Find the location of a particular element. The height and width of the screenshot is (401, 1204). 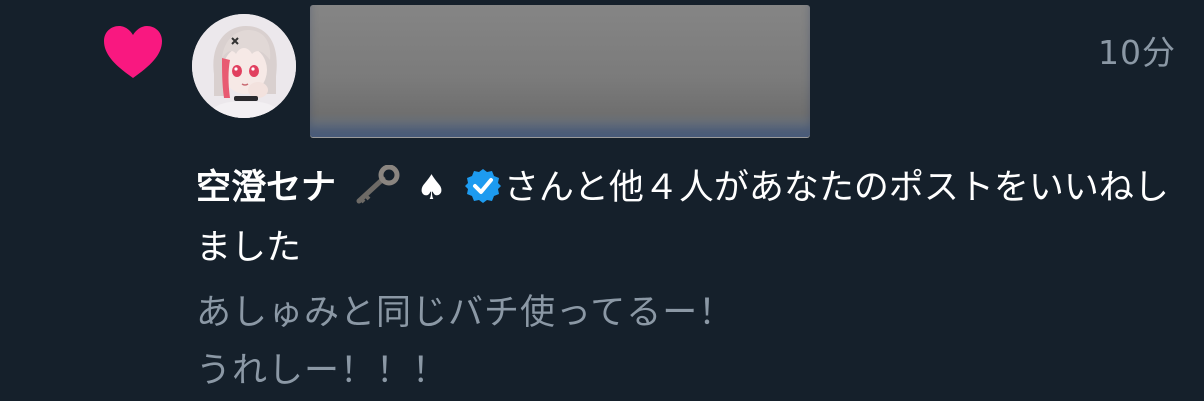

avatar is located at coordinates (244, 66).